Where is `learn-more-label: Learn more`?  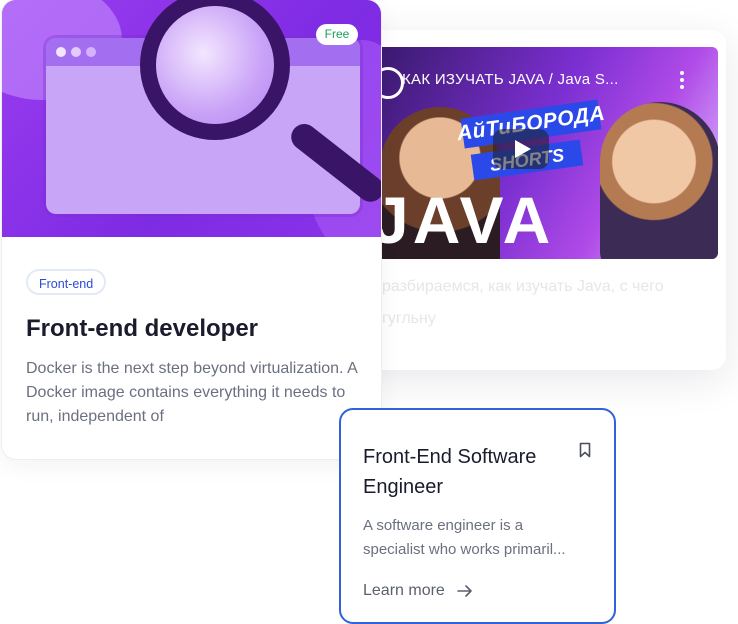 learn-more-label: Learn more is located at coordinates (404, 590).